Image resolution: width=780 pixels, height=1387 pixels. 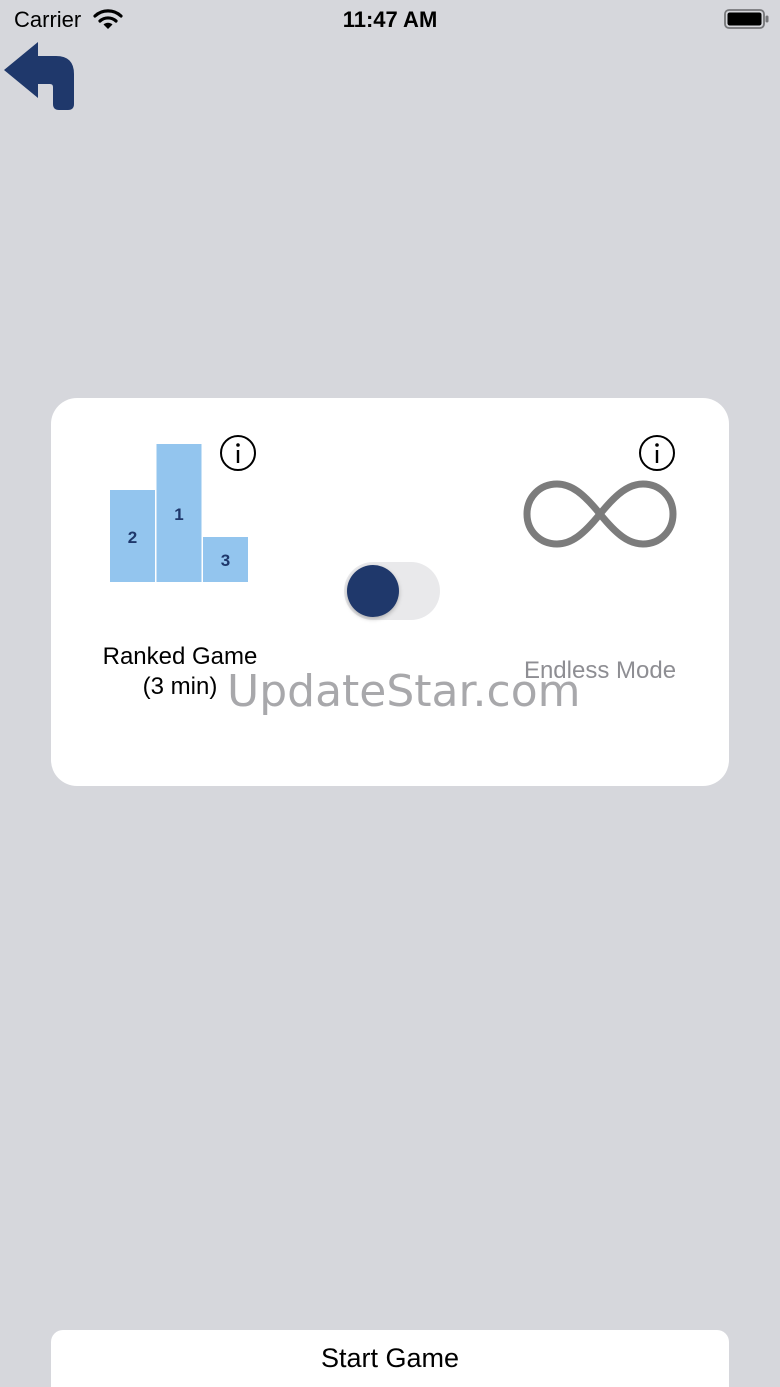 What do you see at coordinates (238, 453) in the screenshot?
I see `ranked-info-icon` at bounding box center [238, 453].